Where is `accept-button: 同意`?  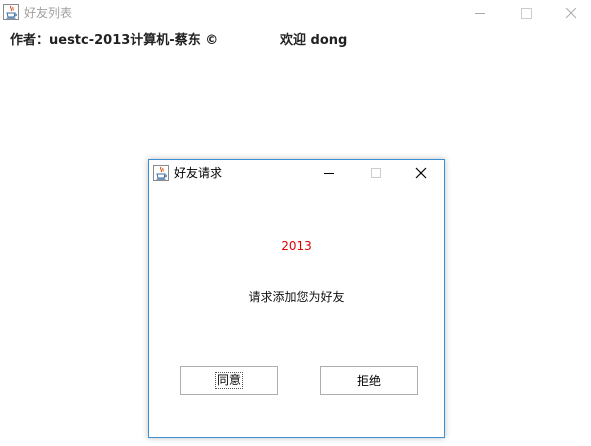
accept-button: 同意 is located at coordinates (229, 380).